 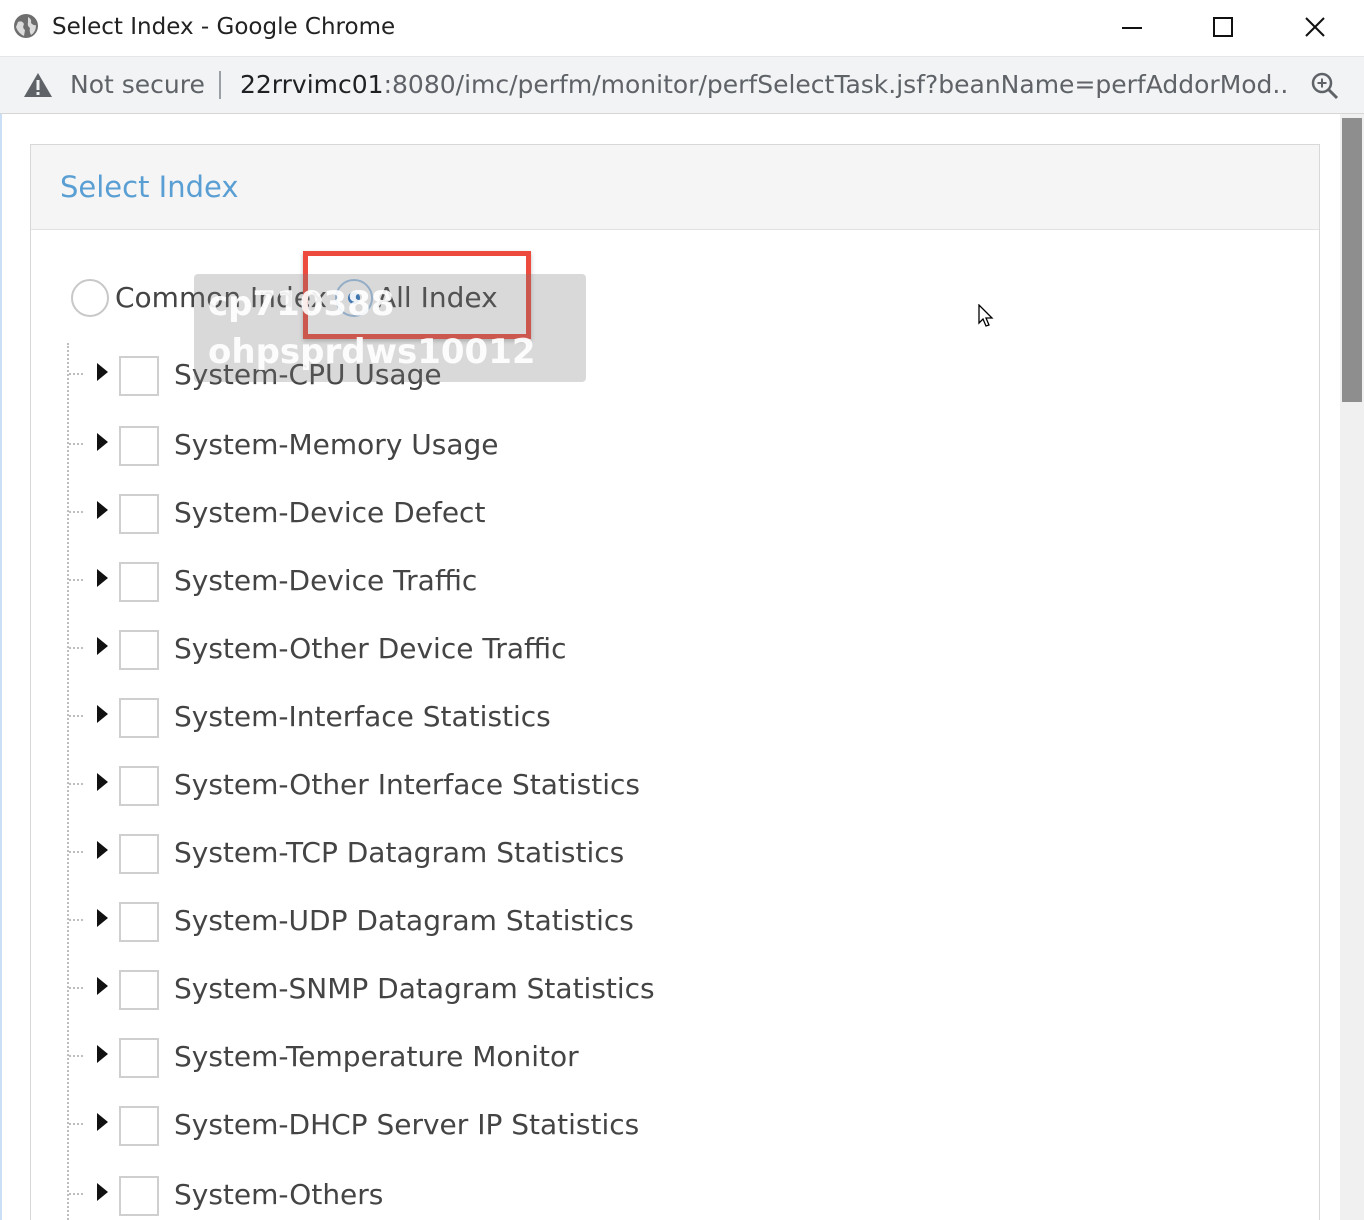 I want to click on tree-item-other-device-traffic: System-Other Device Traffic, so click(x=517, y=653).